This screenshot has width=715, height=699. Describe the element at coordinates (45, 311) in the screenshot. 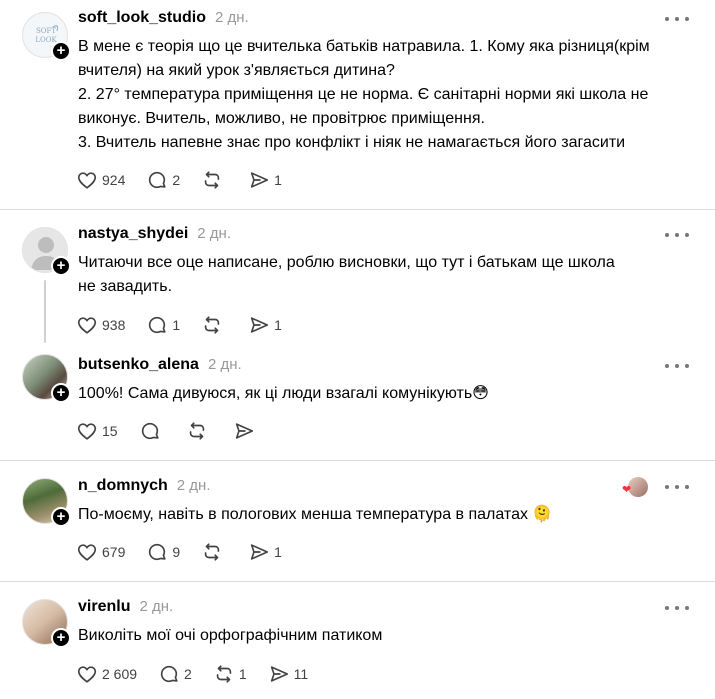

I see `thread-line` at that location.